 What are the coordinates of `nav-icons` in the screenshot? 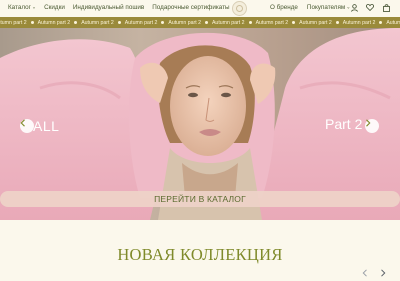 It's located at (370, 7).